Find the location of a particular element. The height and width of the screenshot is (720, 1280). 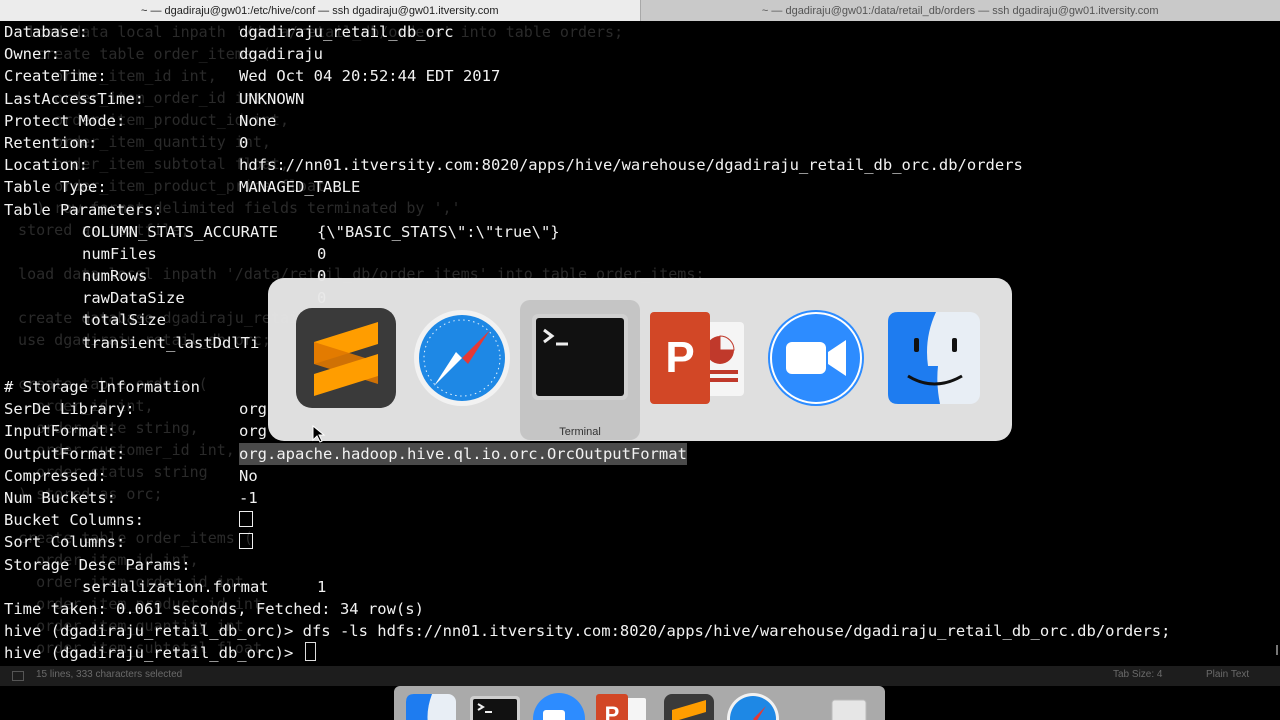

selection-status: 15 lines, 333 characters selected is located at coordinates (109, 674).